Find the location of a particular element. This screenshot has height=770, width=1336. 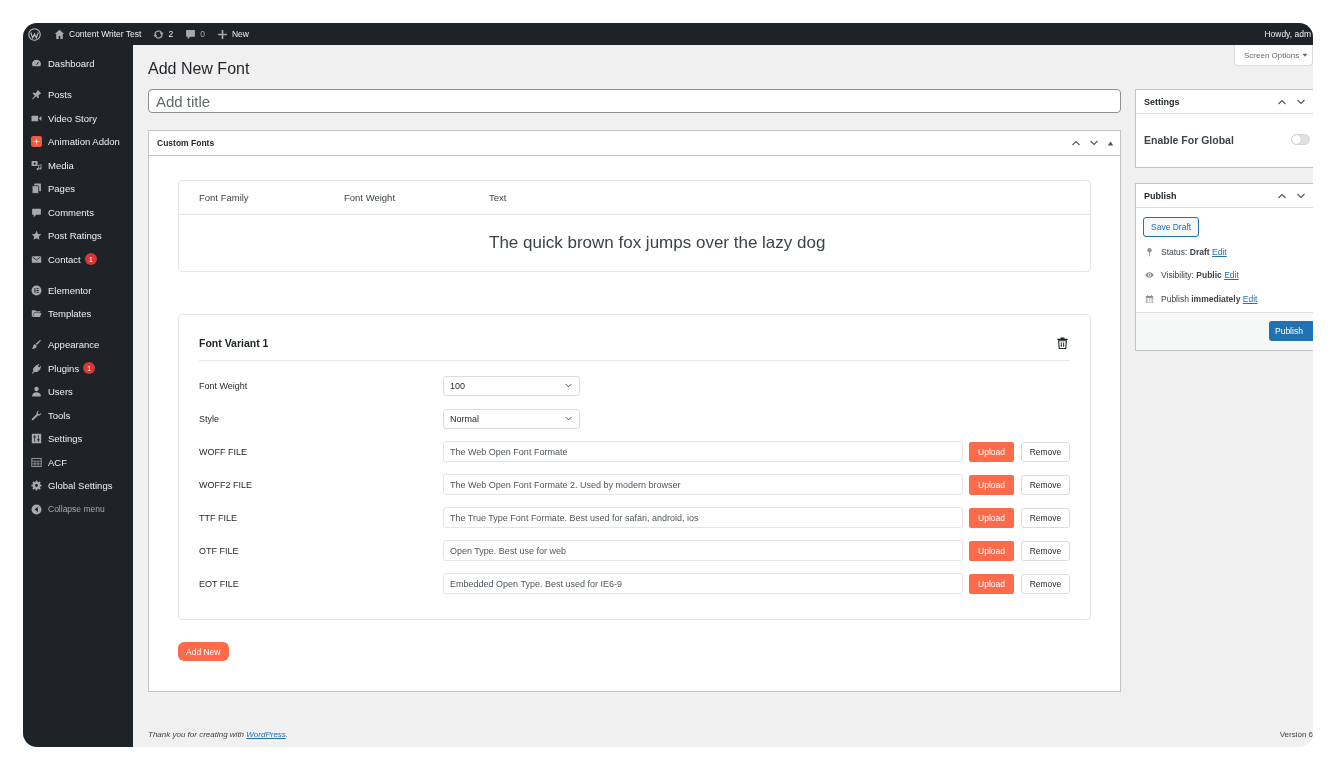

plus-icon is located at coordinates (222, 34).